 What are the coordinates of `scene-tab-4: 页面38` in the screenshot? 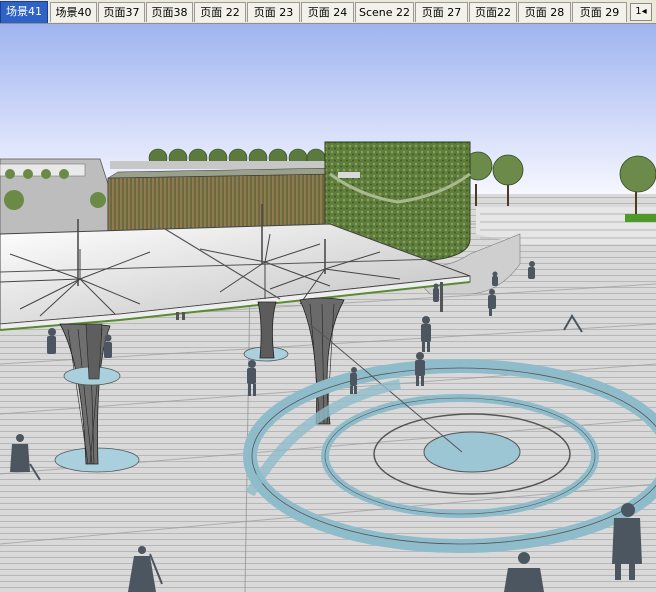 It's located at (169, 12).